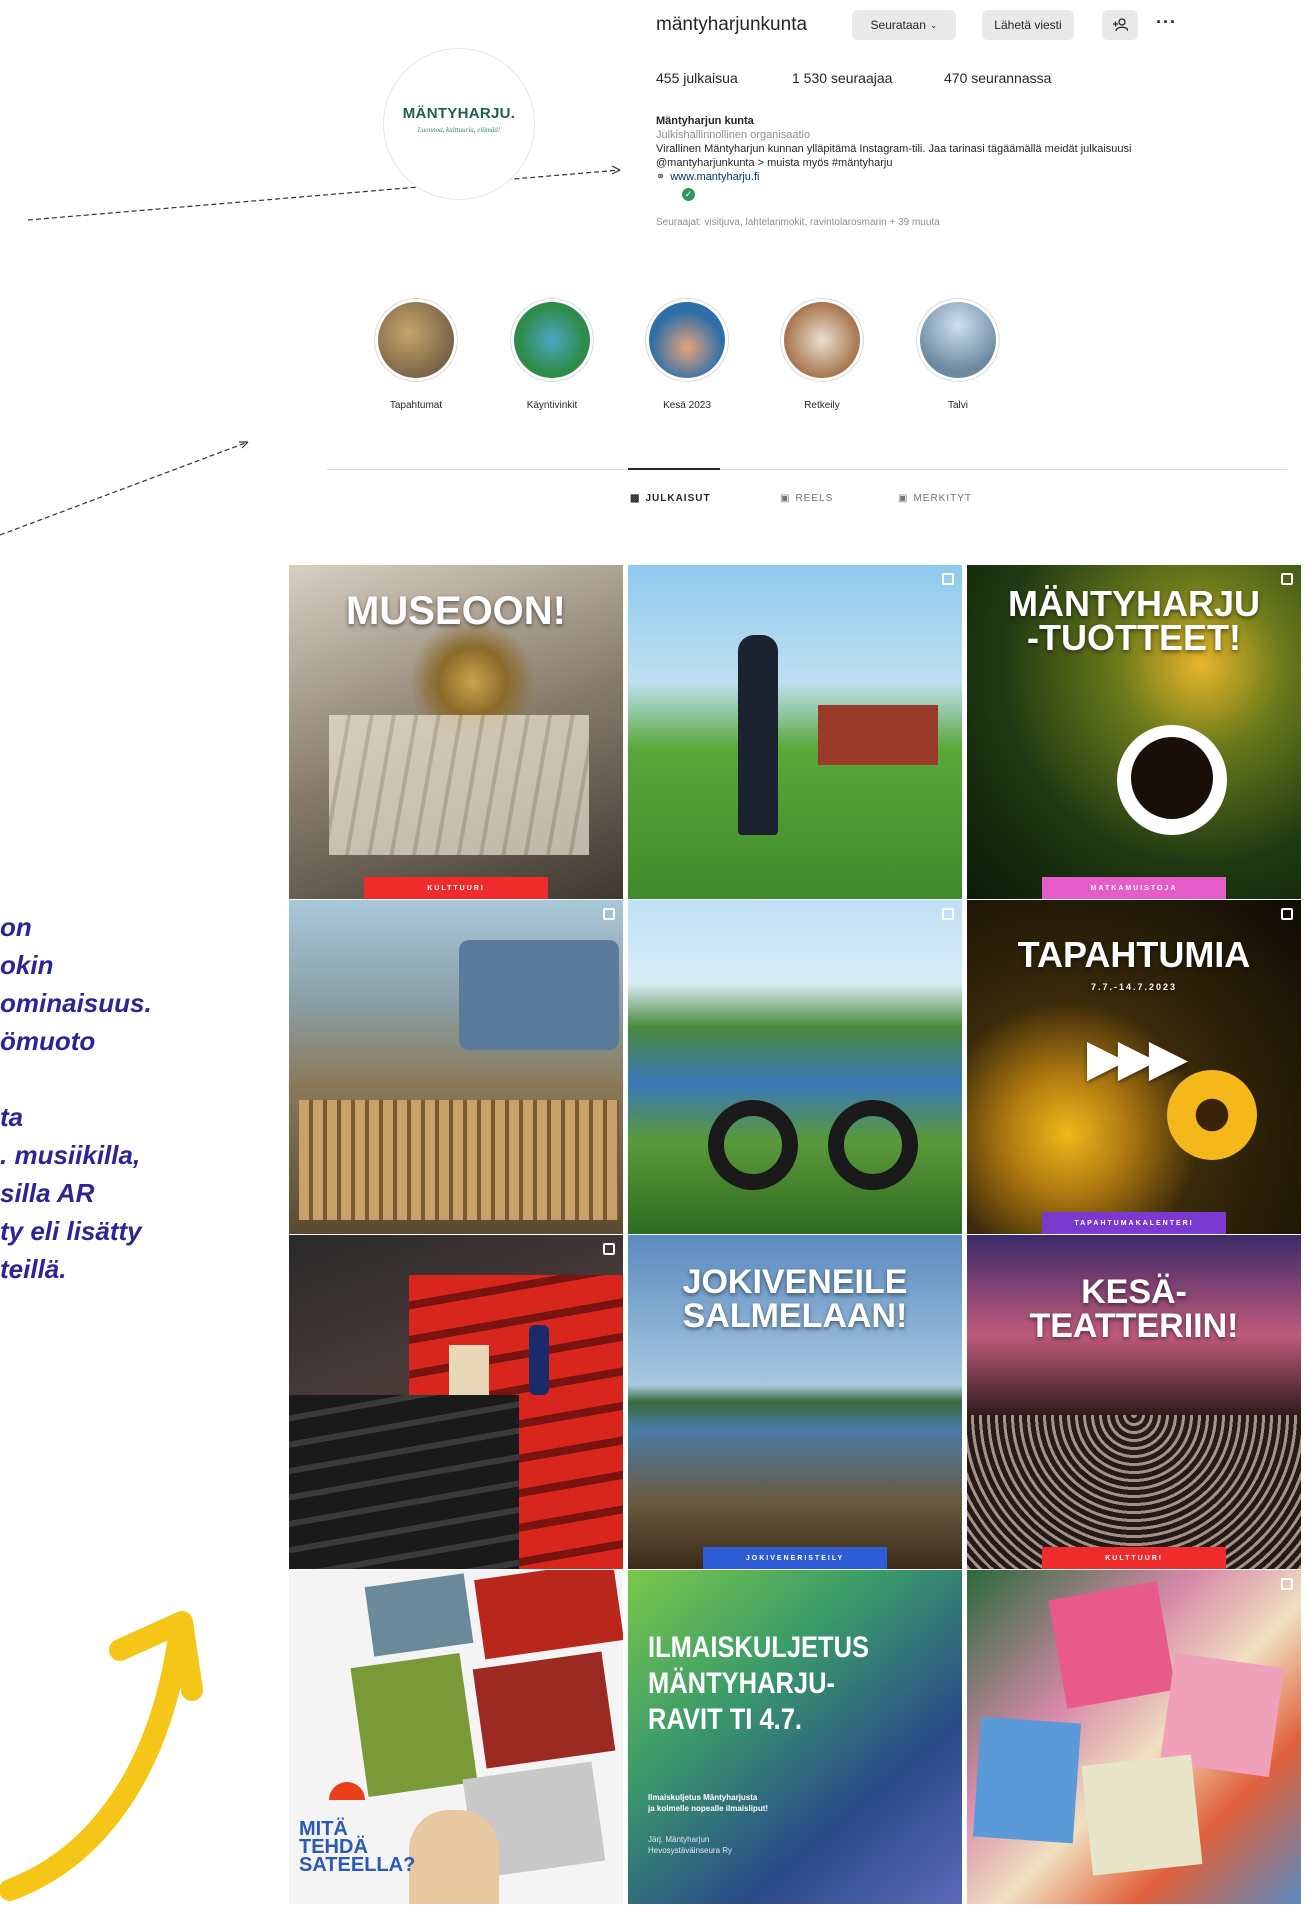 This screenshot has width=1306, height=1907. What do you see at coordinates (310, 350) in the screenshot?
I see `annotation-arrows` at bounding box center [310, 350].